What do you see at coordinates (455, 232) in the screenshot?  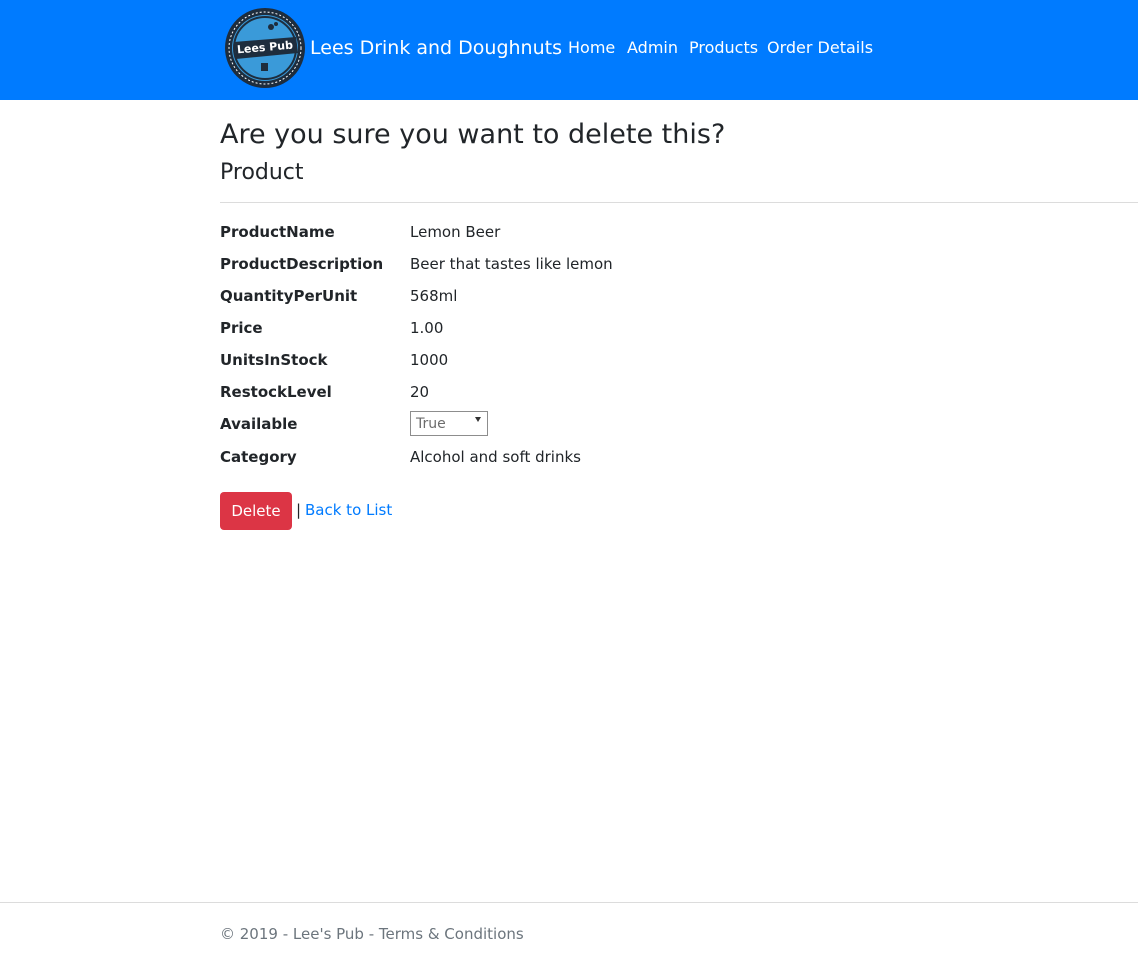 I see `value-product-name: Lemon Beer` at bounding box center [455, 232].